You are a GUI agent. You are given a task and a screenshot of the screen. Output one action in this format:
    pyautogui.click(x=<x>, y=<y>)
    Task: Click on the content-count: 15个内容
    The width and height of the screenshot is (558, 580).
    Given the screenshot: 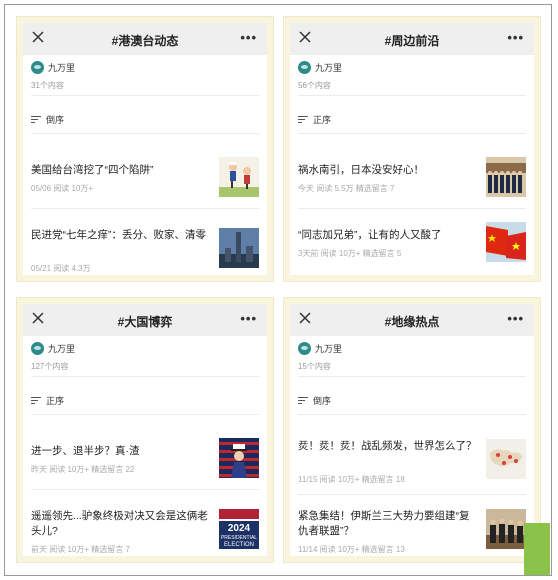 What is the action you would take?
    pyautogui.click(x=314, y=366)
    